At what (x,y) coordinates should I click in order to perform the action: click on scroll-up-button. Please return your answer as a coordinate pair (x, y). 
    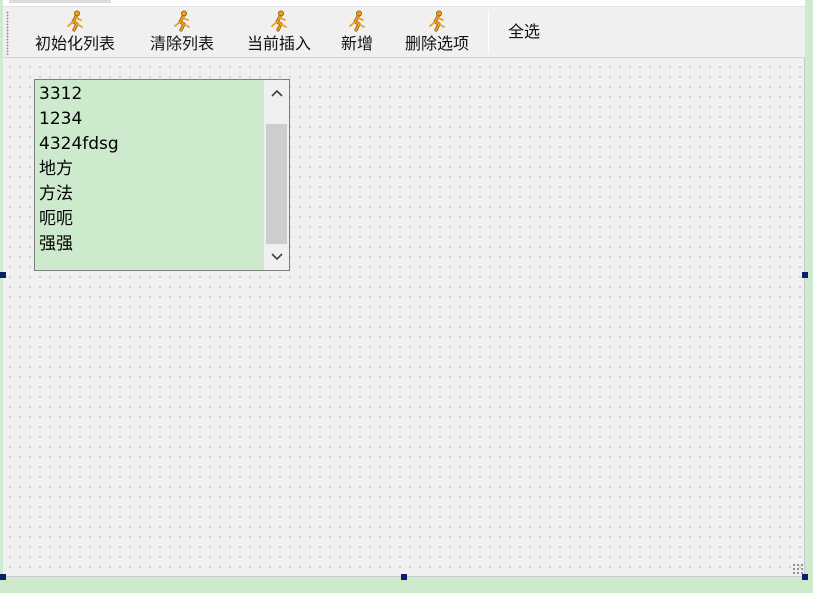
    Looking at the image, I should click on (276, 93).